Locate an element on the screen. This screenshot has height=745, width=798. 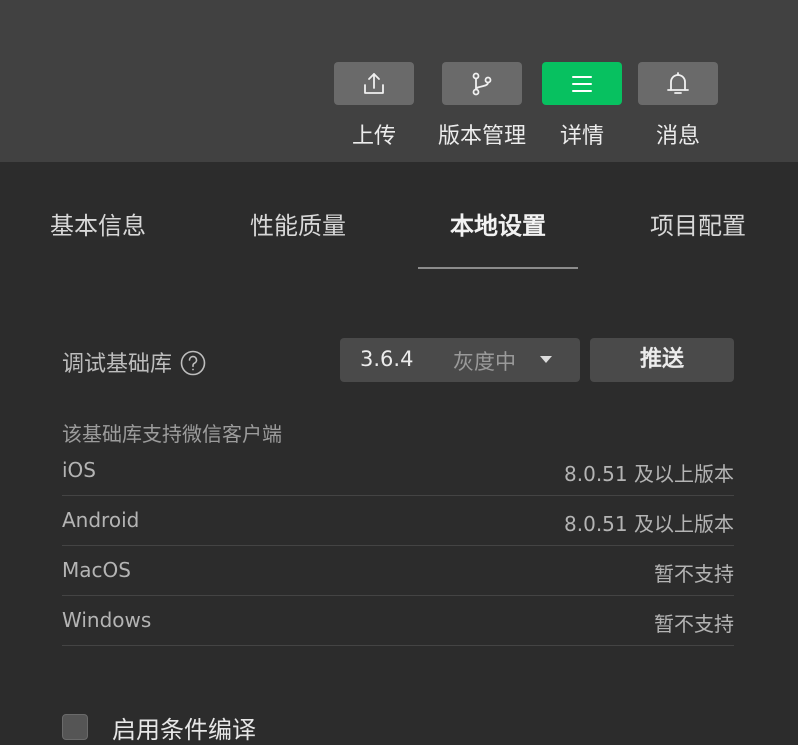
list-item: Windows 暂不支持 is located at coordinates (398, 621).